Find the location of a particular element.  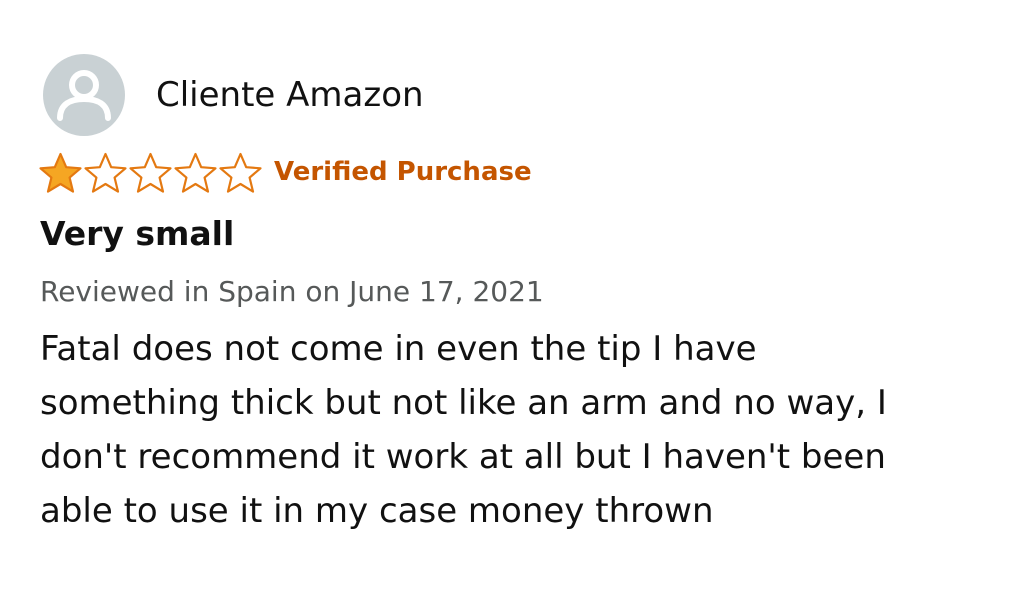

avatar is located at coordinates (84, 95).